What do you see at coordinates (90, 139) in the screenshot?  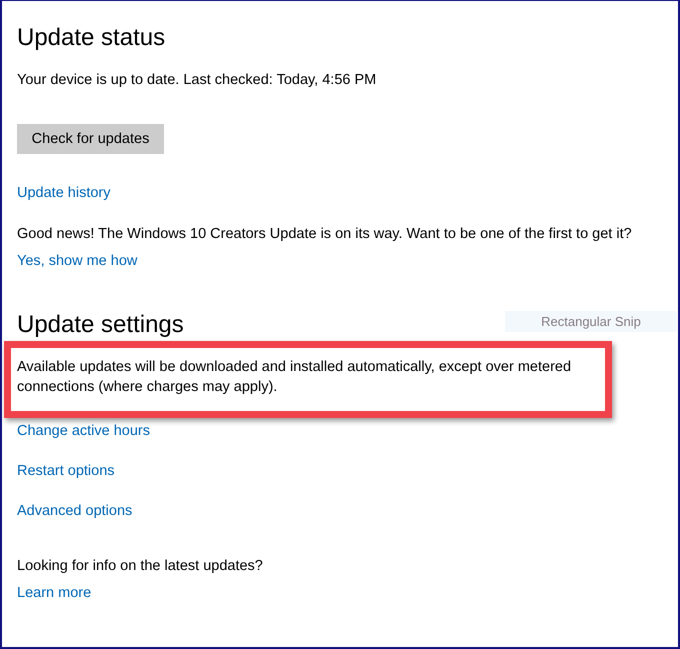 I see `check-updates-button: Check for updates` at bounding box center [90, 139].